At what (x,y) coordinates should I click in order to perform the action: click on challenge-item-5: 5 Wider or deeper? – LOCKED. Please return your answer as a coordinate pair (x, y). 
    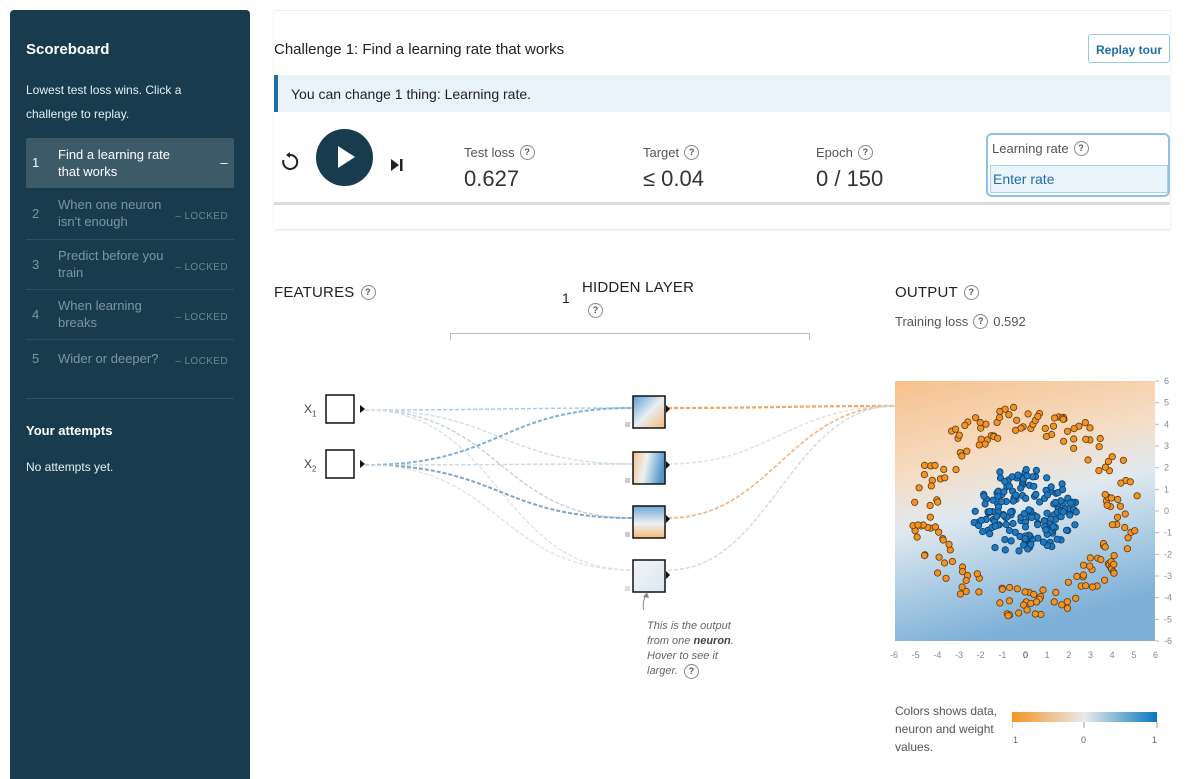
    Looking at the image, I should click on (130, 360).